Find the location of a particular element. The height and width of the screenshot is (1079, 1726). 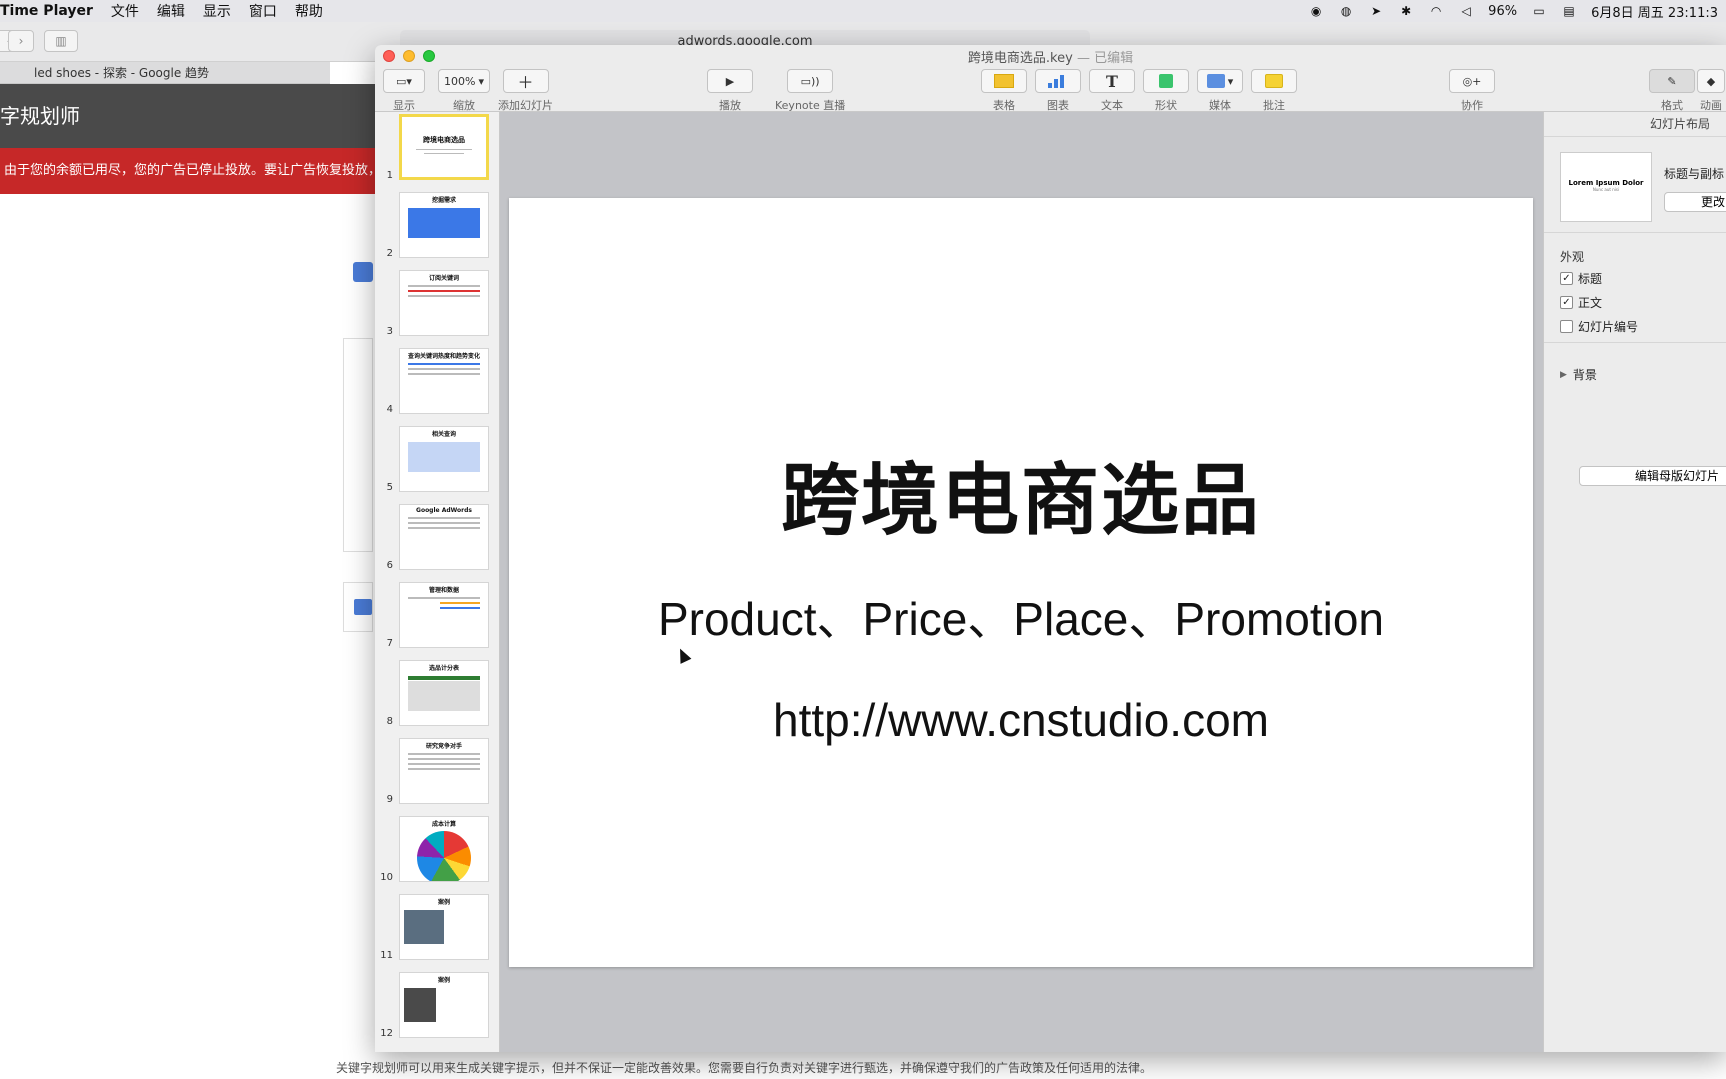

play-button: ▶ is located at coordinates (730, 81).